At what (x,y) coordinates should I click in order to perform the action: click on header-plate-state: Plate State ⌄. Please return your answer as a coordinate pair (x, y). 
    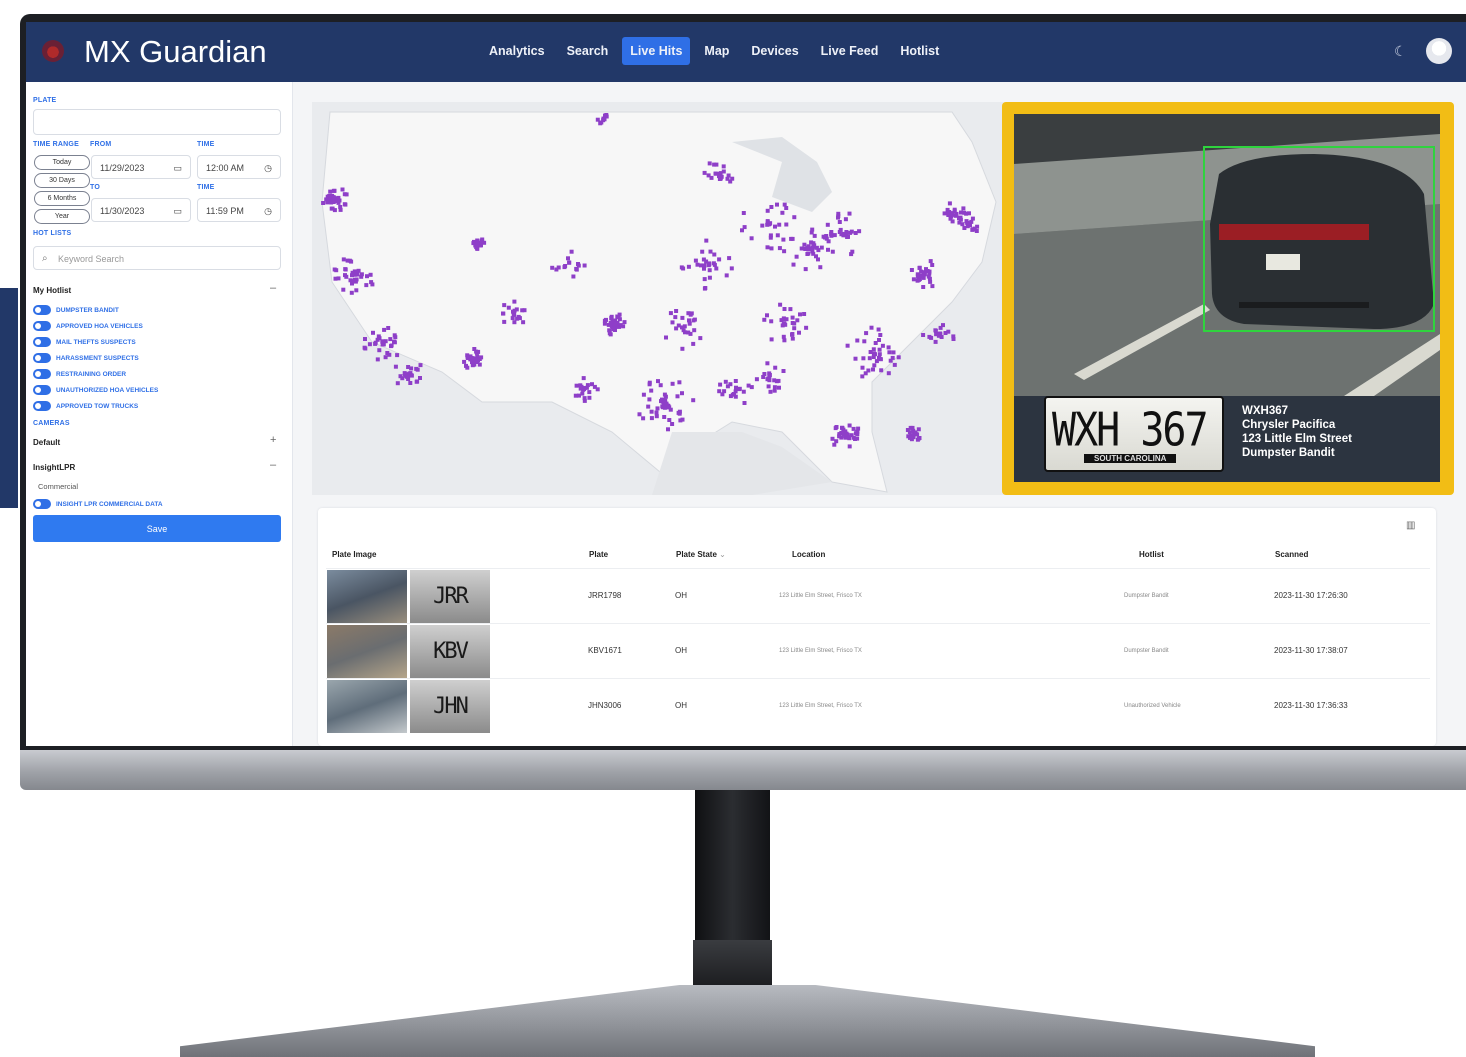
    Looking at the image, I should click on (701, 554).